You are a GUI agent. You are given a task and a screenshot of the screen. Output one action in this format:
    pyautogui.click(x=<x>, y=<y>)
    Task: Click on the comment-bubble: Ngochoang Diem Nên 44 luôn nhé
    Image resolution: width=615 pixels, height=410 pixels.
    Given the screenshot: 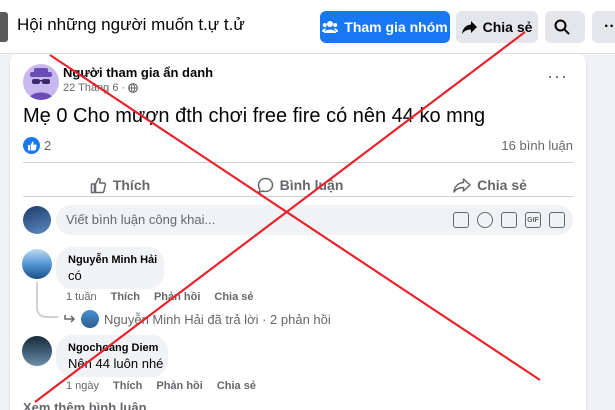 What is the action you would take?
    pyautogui.click(x=112, y=356)
    